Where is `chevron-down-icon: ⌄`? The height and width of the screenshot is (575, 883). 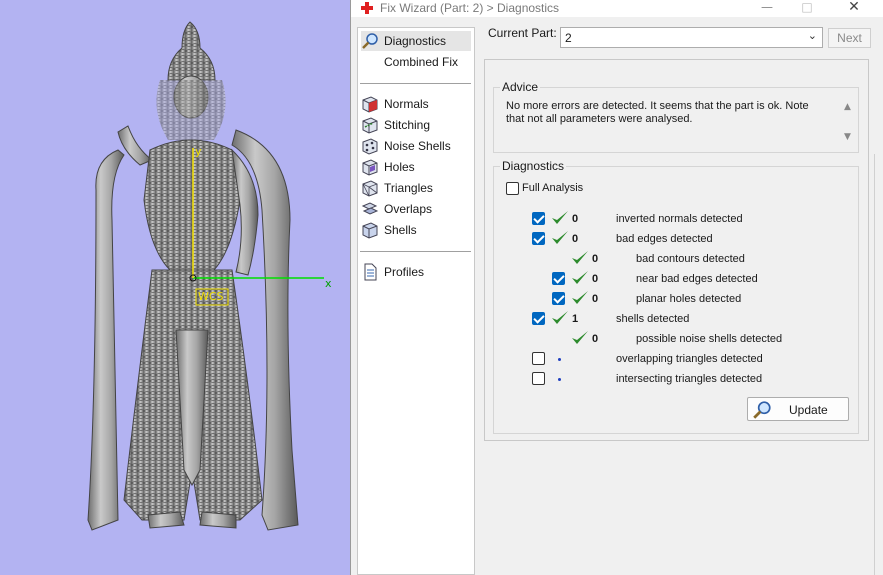 chevron-down-icon: ⌄ is located at coordinates (812, 35).